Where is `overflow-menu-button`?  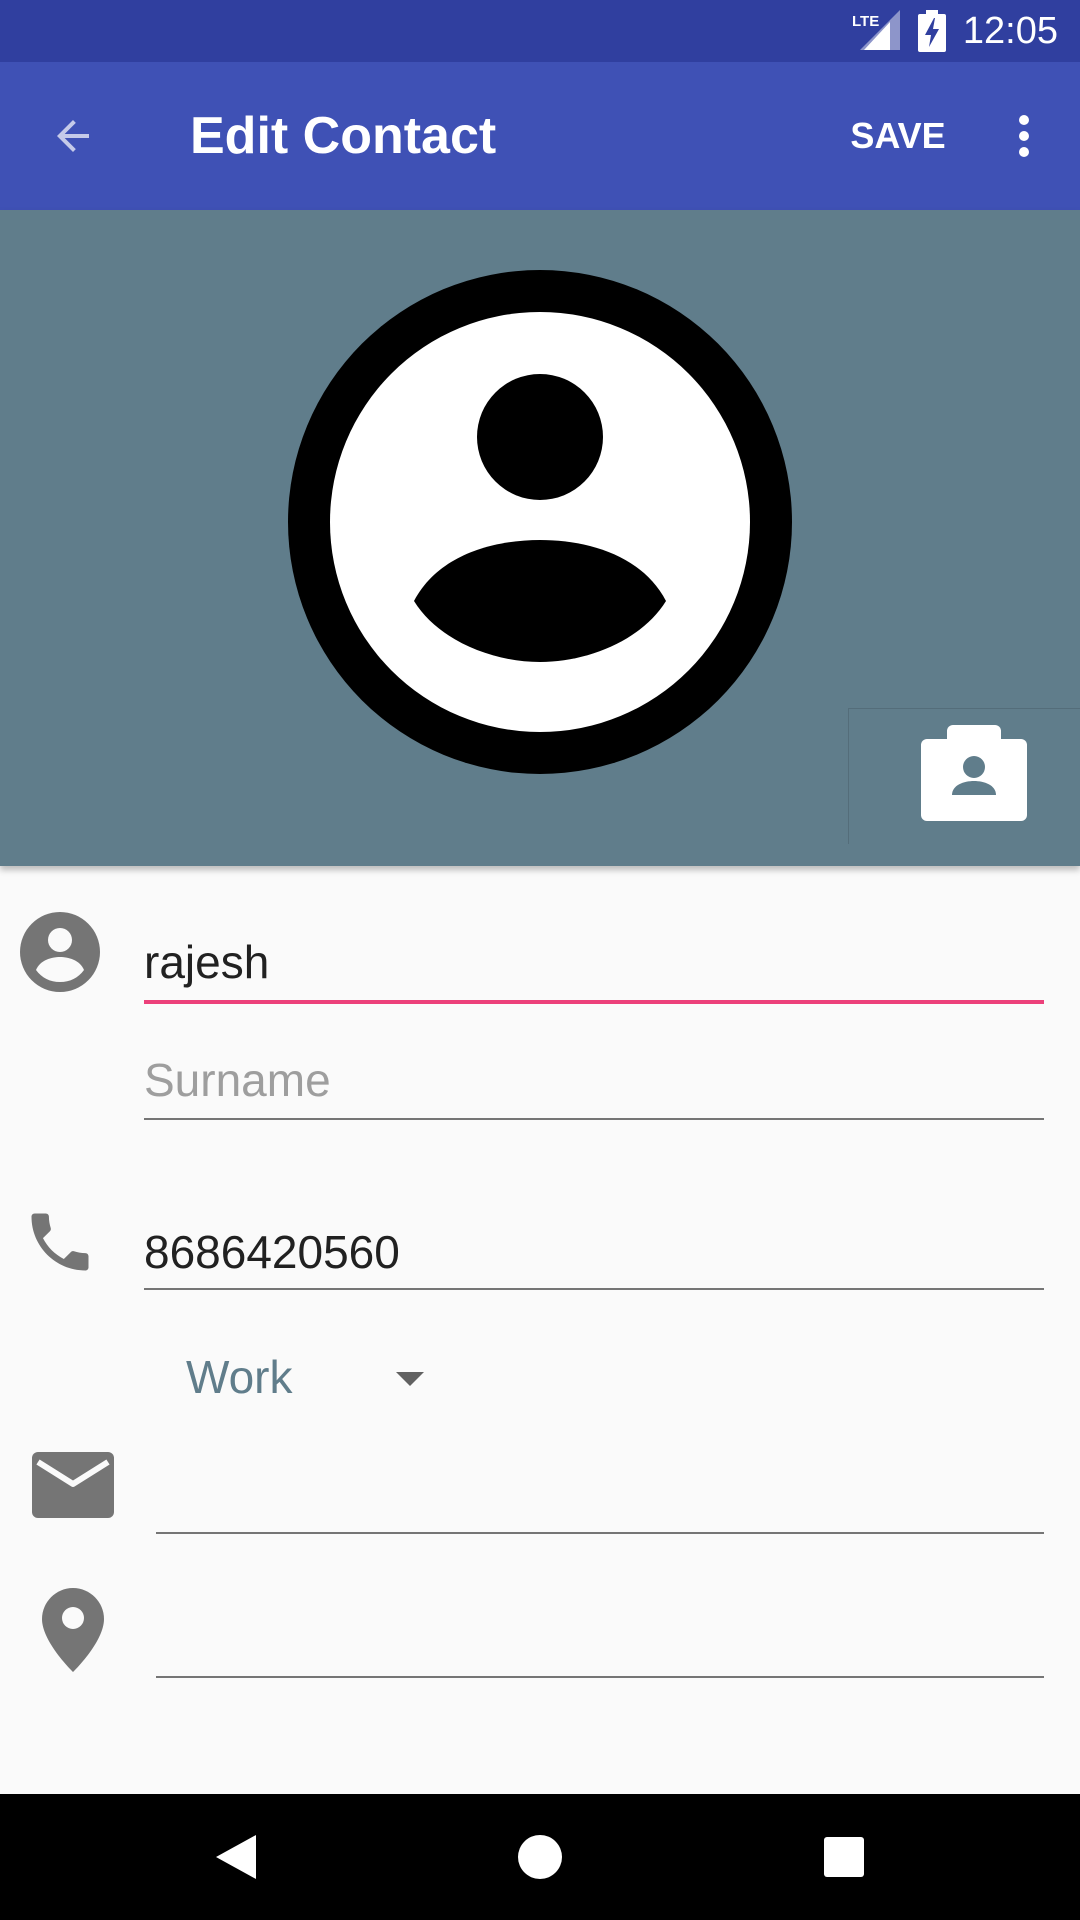 overflow-menu-button is located at coordinates (1024, 136).